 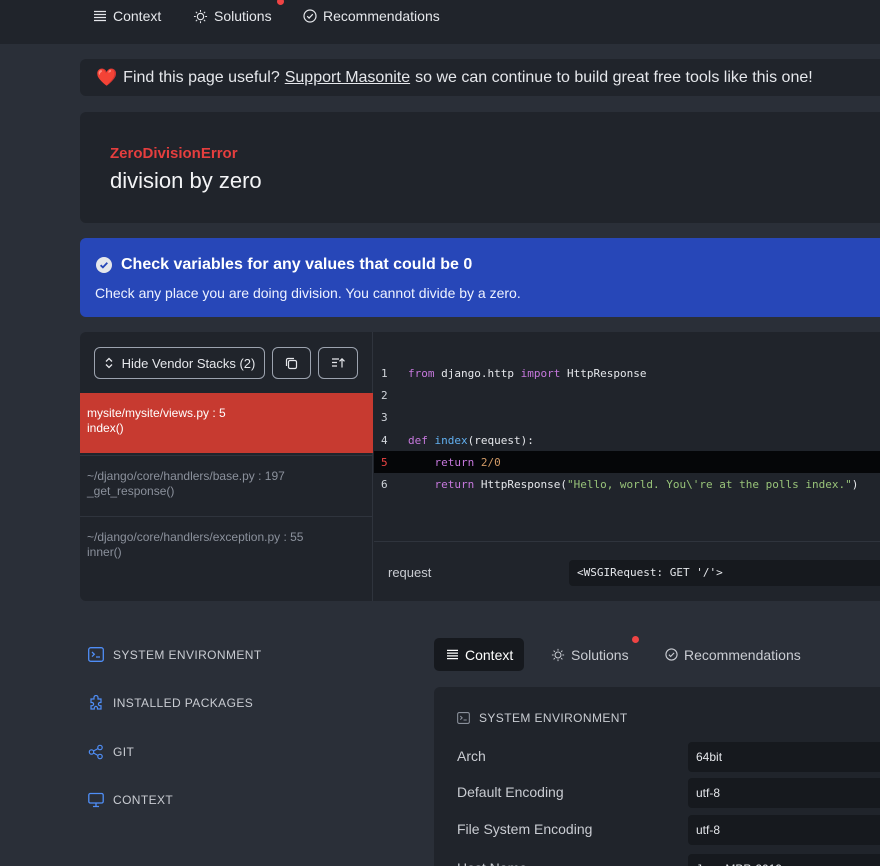 I want to click on env-value: 64bit, so click(x=784, y=757).